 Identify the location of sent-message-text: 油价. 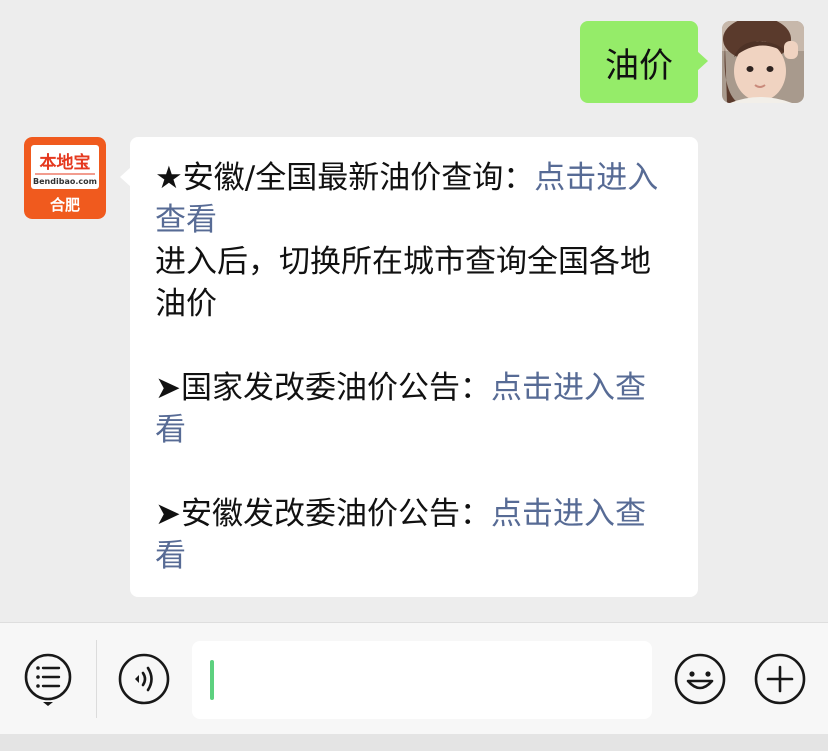
(639, 65).